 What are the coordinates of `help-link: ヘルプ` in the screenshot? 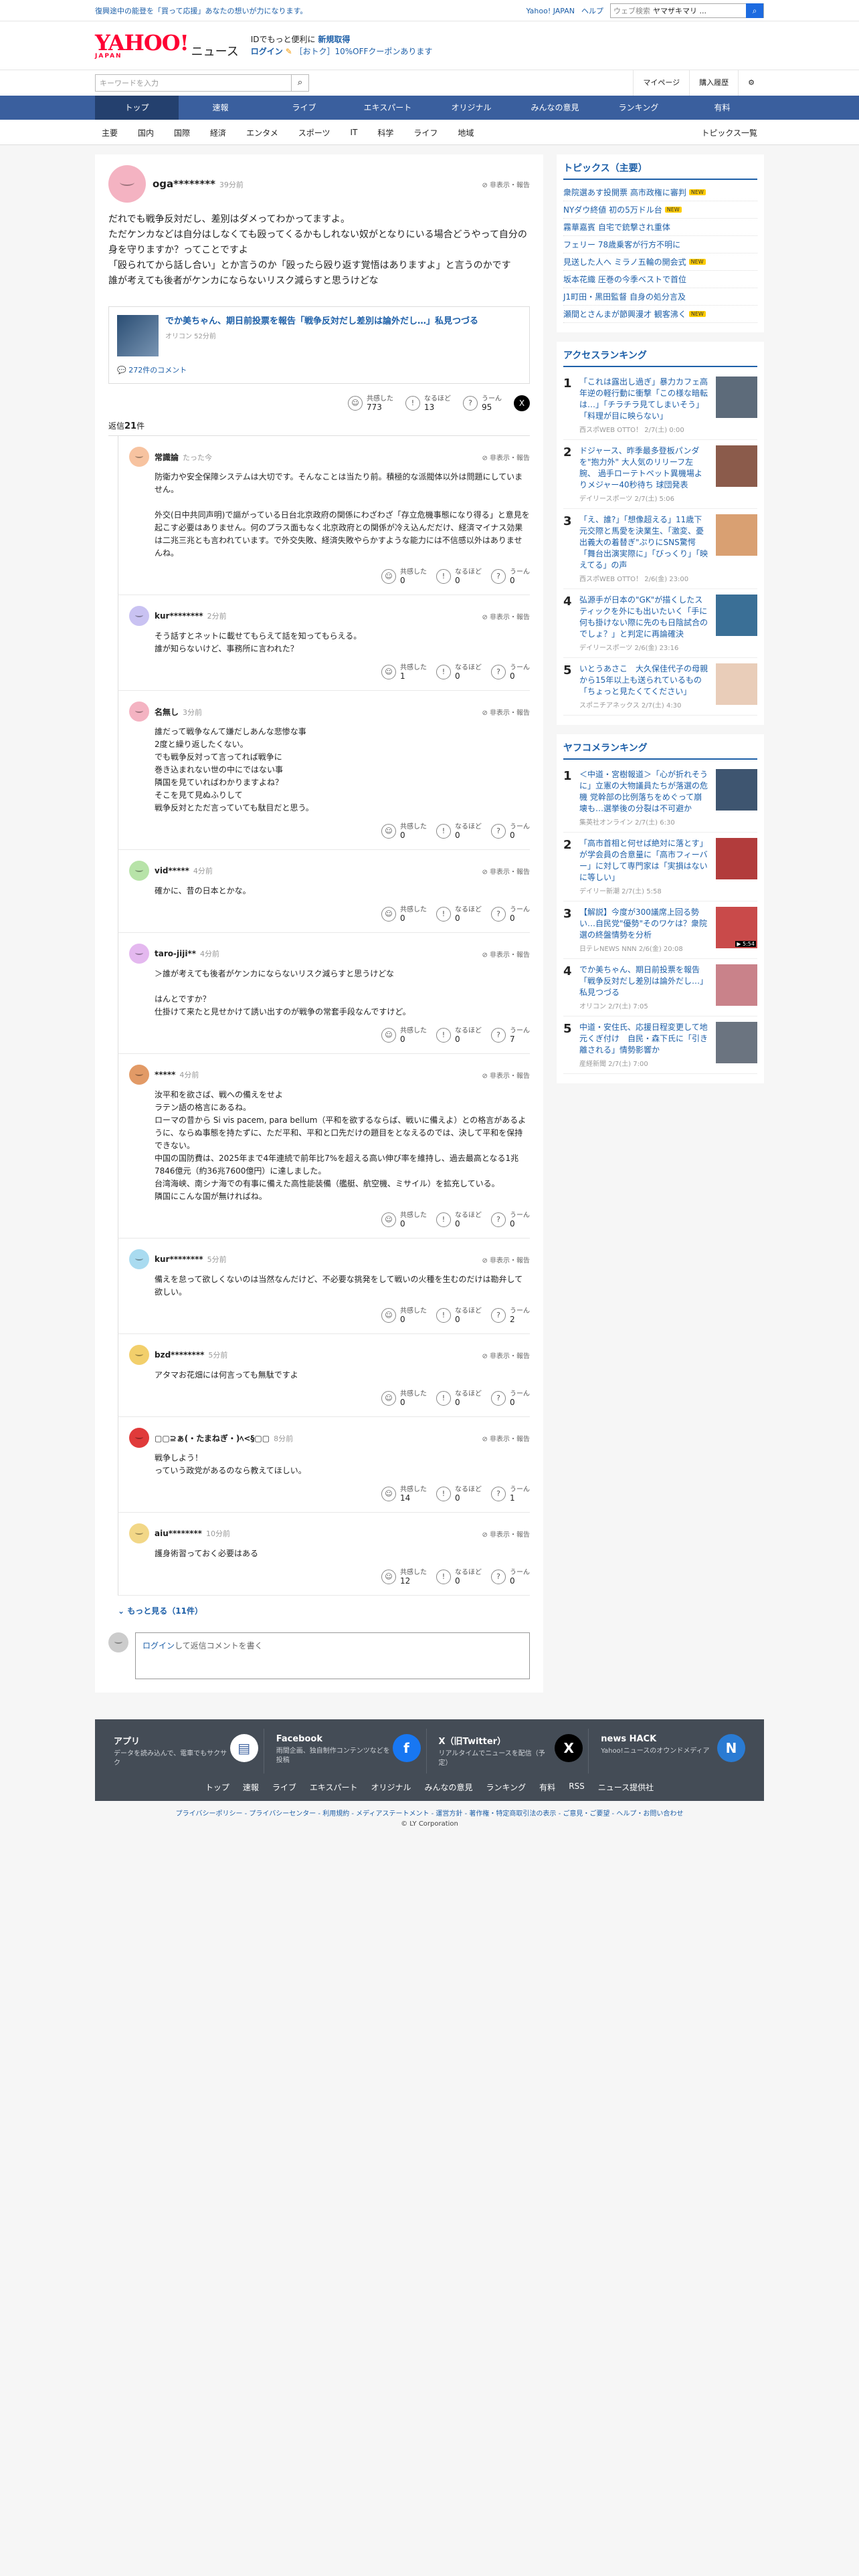 It's located at (592, 10).